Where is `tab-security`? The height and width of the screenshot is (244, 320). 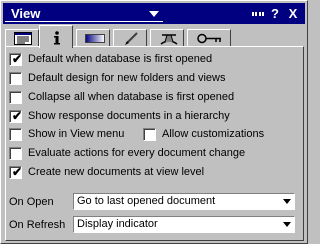
tab-security is located at coordinates (209, 38).